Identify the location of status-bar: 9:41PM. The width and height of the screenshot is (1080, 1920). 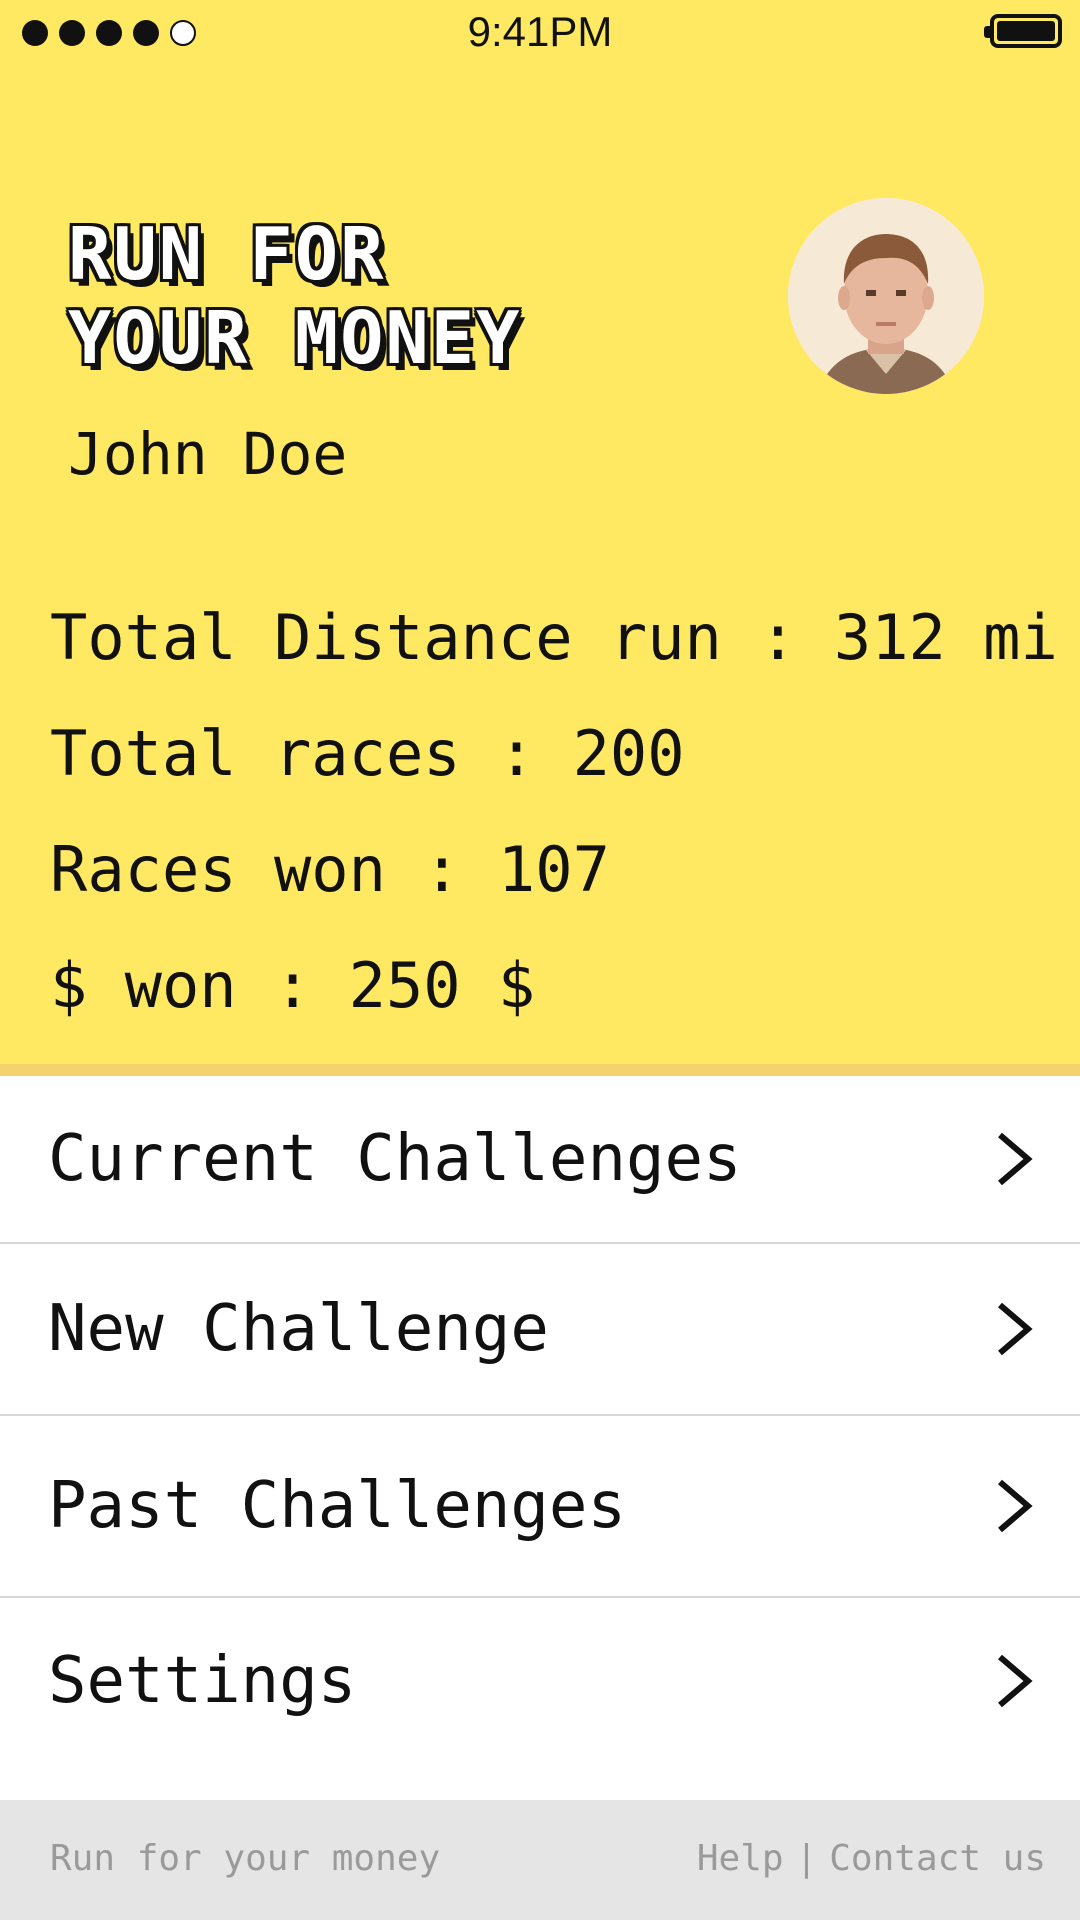
(540, 32).